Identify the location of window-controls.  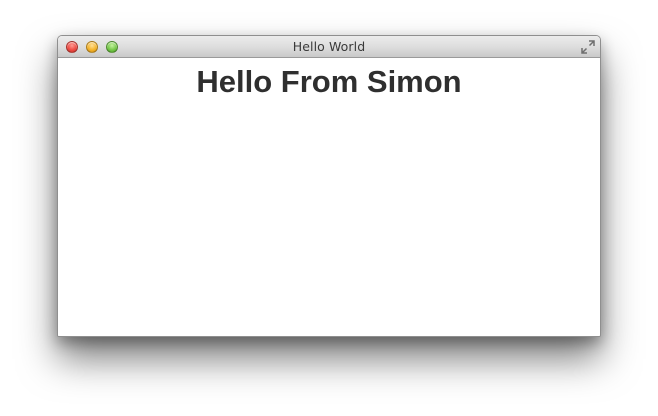
(92, 47).